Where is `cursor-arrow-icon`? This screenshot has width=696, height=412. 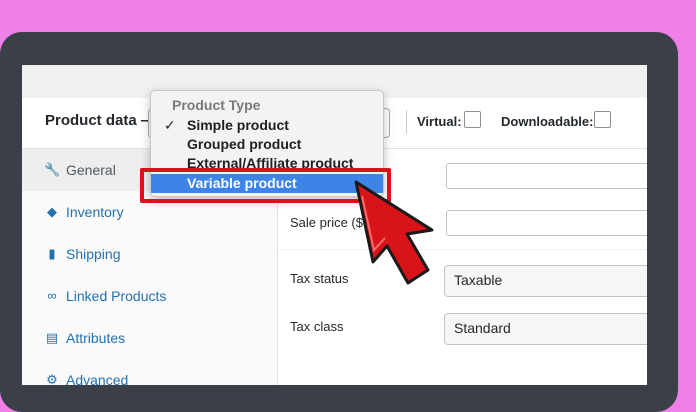
cursor-arrow-icon is located at coordinates (394, 232).